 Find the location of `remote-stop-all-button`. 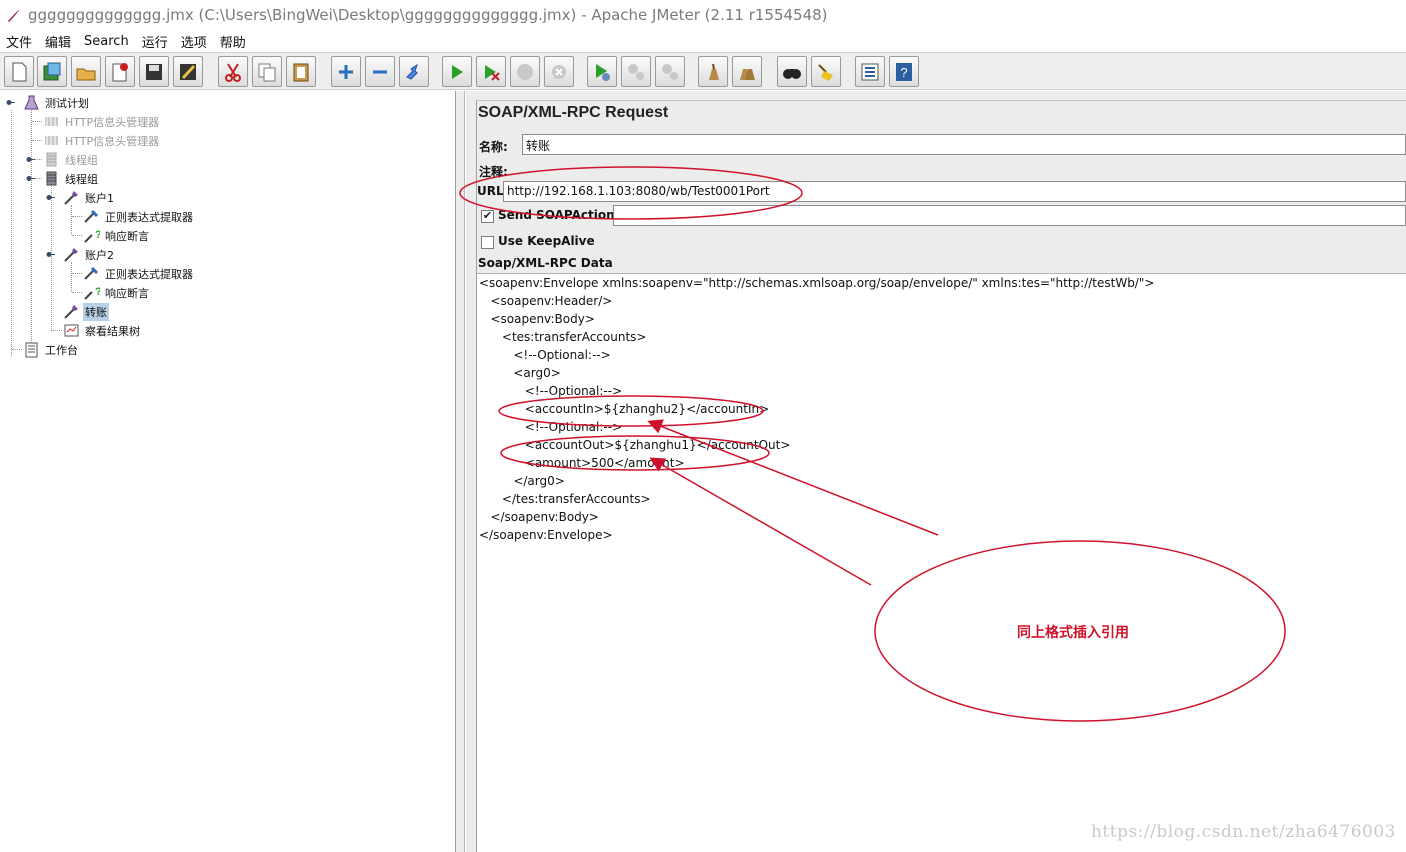

remote-stop-all-button is located at coordinates (636, 71).